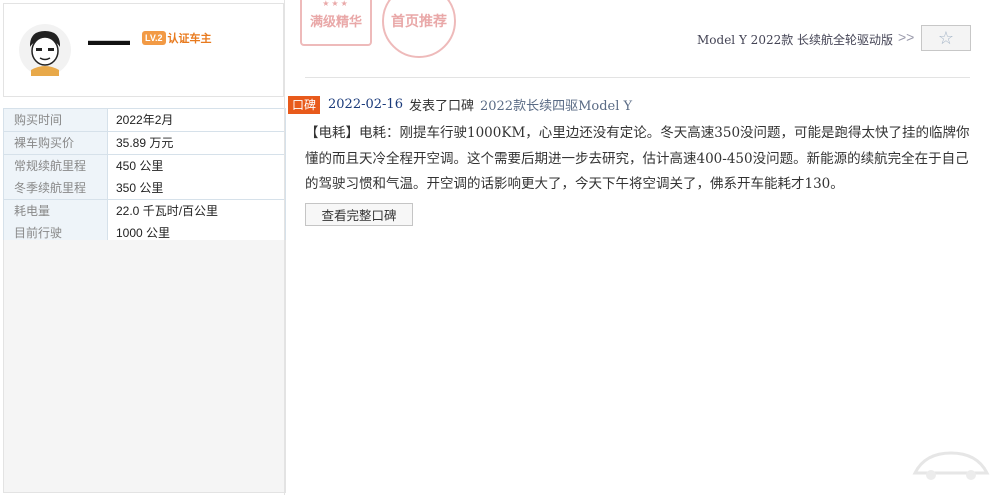 The image size is (1000, 495). I want to click on star-icon: ☆, so click(946, 37).